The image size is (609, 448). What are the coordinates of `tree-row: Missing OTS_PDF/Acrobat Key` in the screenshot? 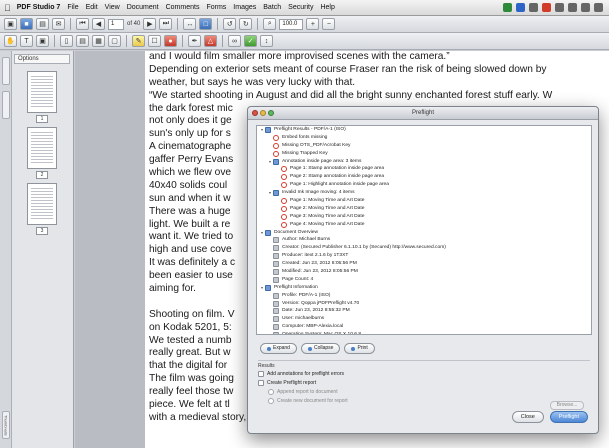 It's located at (424, 146).